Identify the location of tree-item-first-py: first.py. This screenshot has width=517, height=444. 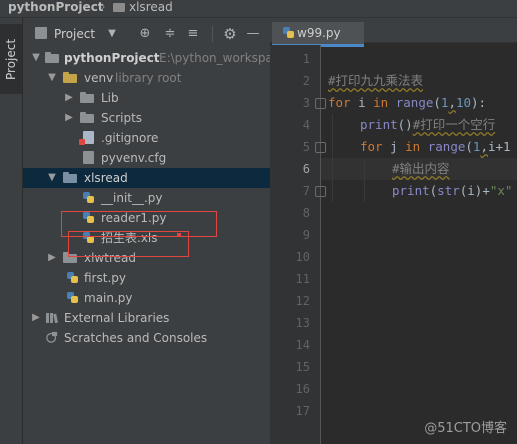
(146, 278).